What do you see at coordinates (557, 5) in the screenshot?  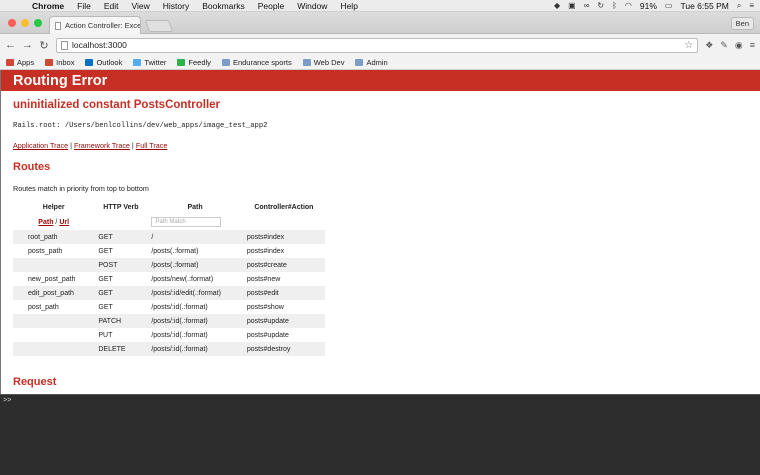 I see `dropbox-icon: ◆` at bounding box center [557, 5].